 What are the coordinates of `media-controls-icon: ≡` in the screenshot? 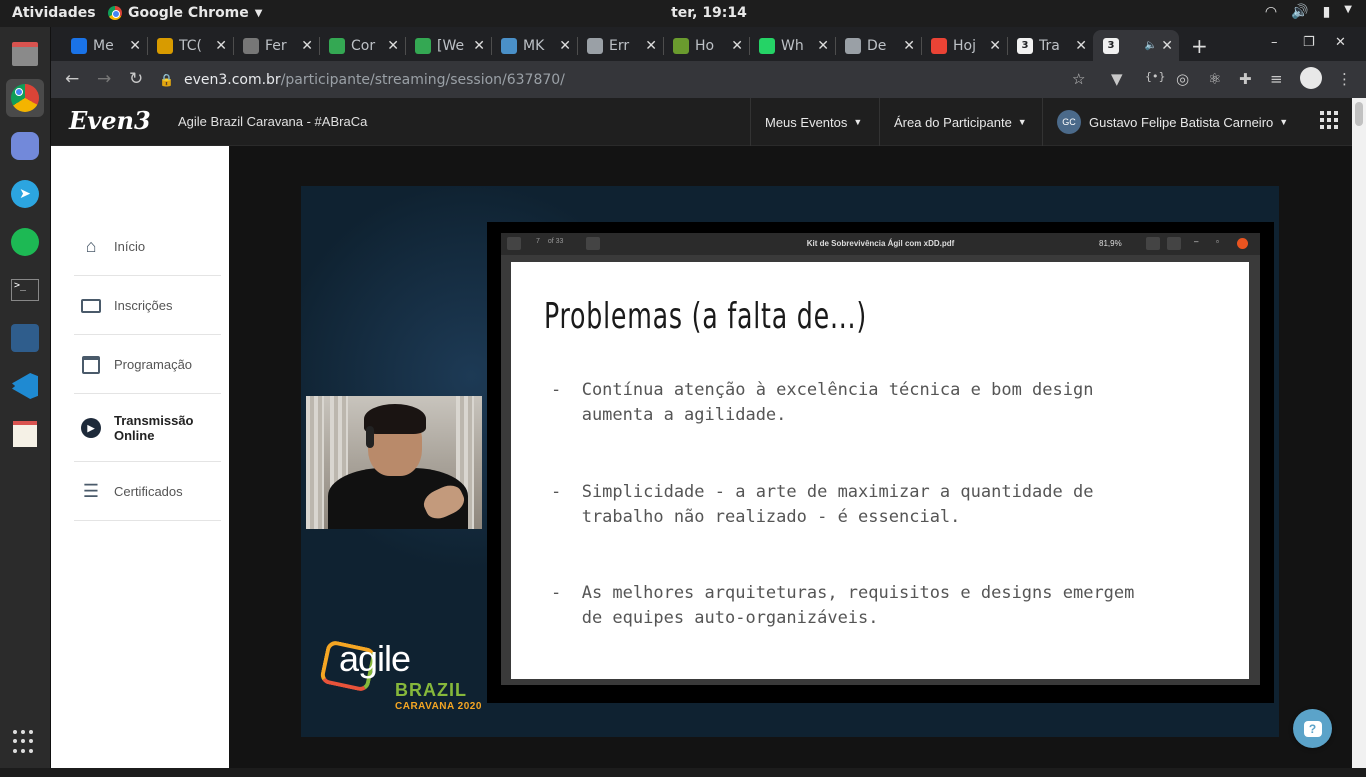 It's located at (1276, 79).